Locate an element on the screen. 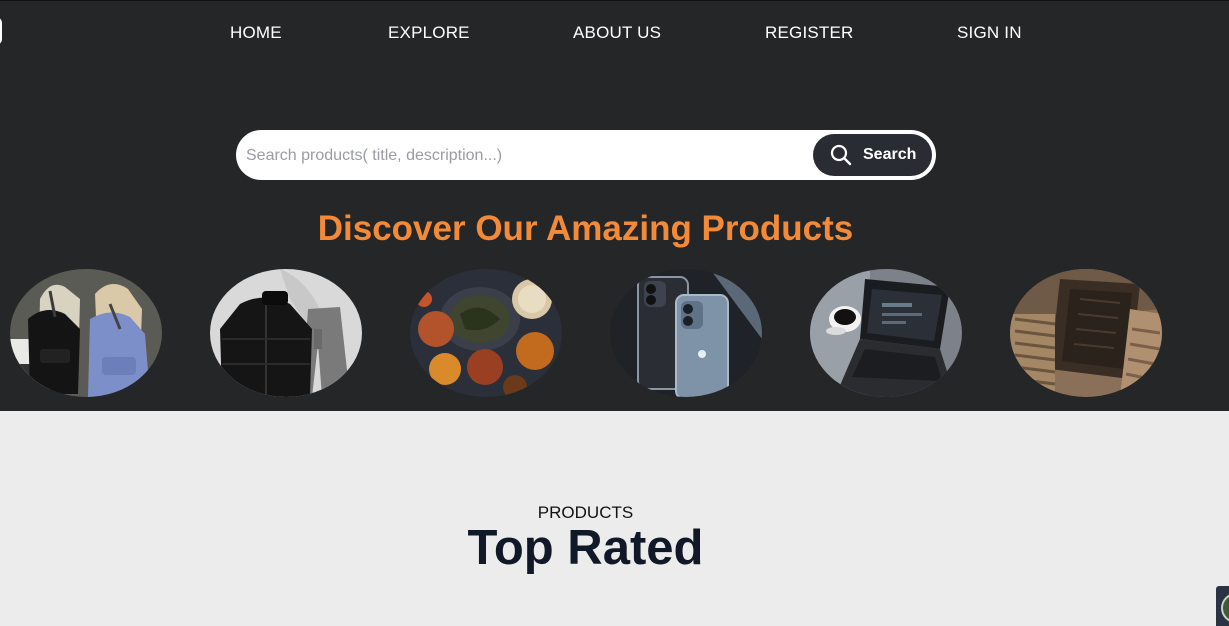 The height and width of the screenshot is (626, 1229). nav-explore: EXPLORE is located at coordinates (429, 33).